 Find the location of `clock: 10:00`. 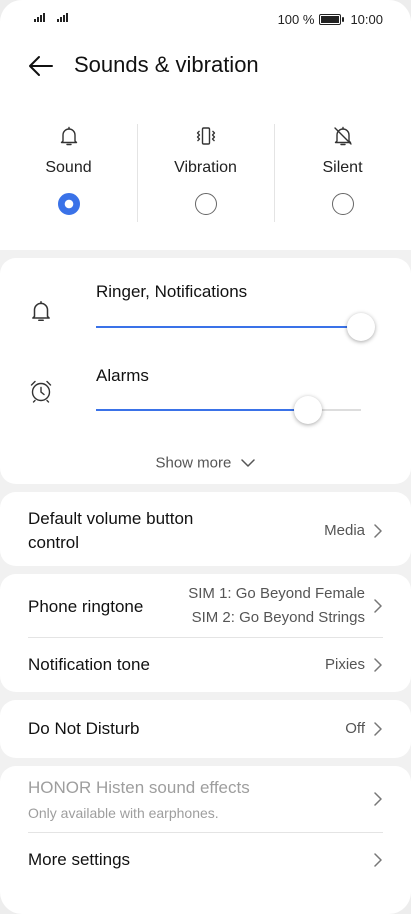

clock: 10:00 is located at coordinates (366, 19).